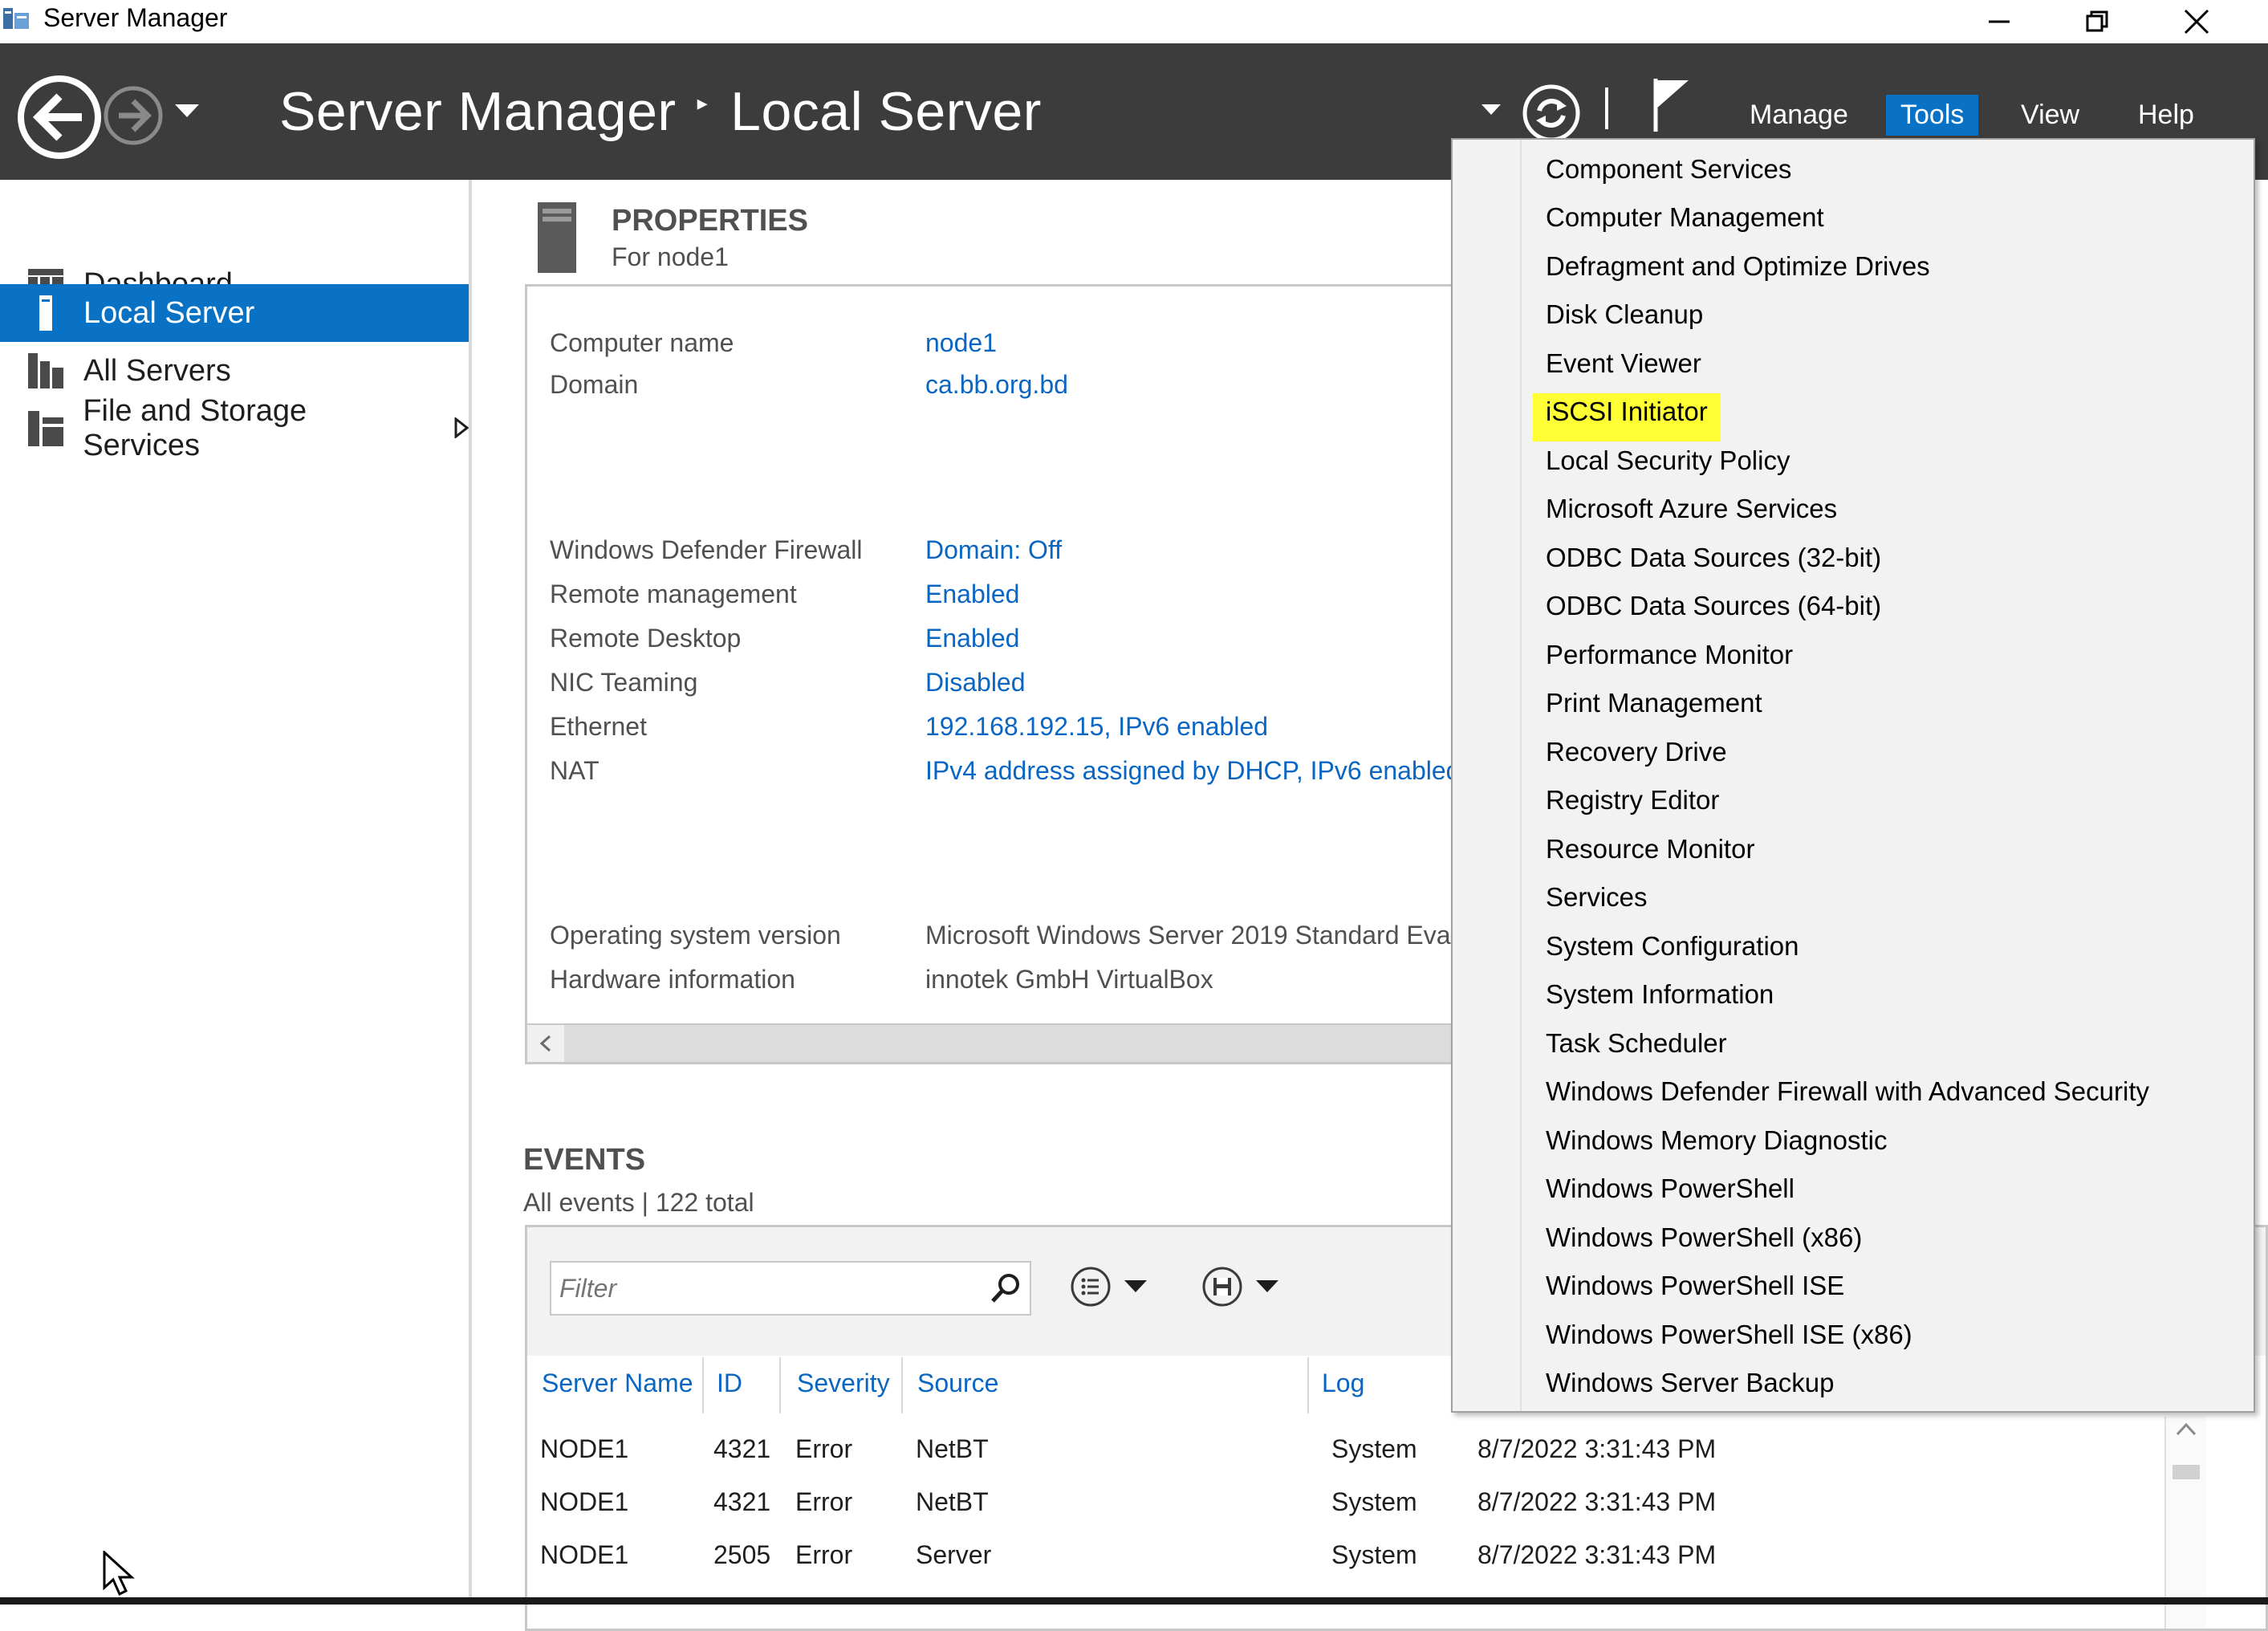  I want to click on column-header-source: Source, so click(958, 1383).